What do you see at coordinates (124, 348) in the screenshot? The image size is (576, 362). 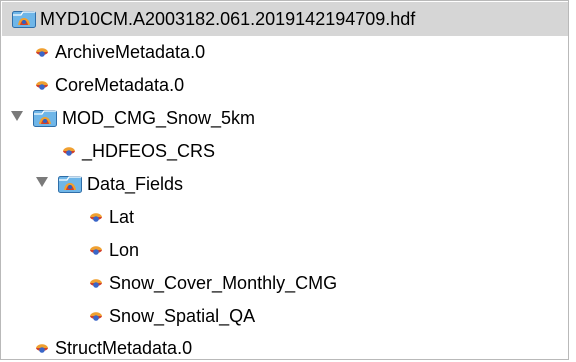 I see `tree-item-label: StructMetadata.0` at bounding box center [124, 348].